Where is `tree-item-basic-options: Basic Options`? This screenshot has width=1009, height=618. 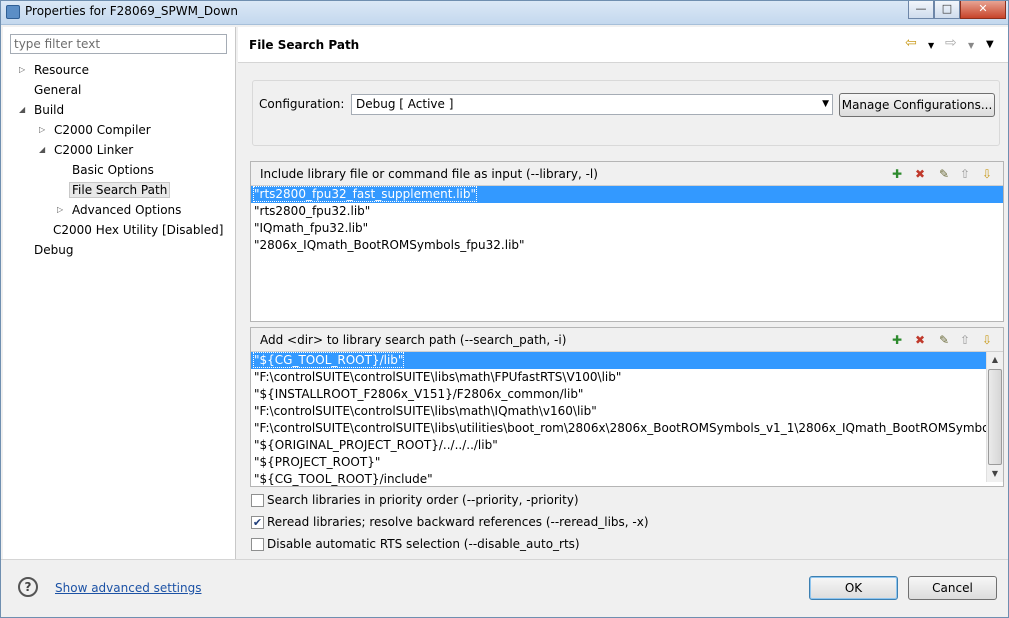
tree-item-basic-options: Basic Options is located at coordinates (113, 170).